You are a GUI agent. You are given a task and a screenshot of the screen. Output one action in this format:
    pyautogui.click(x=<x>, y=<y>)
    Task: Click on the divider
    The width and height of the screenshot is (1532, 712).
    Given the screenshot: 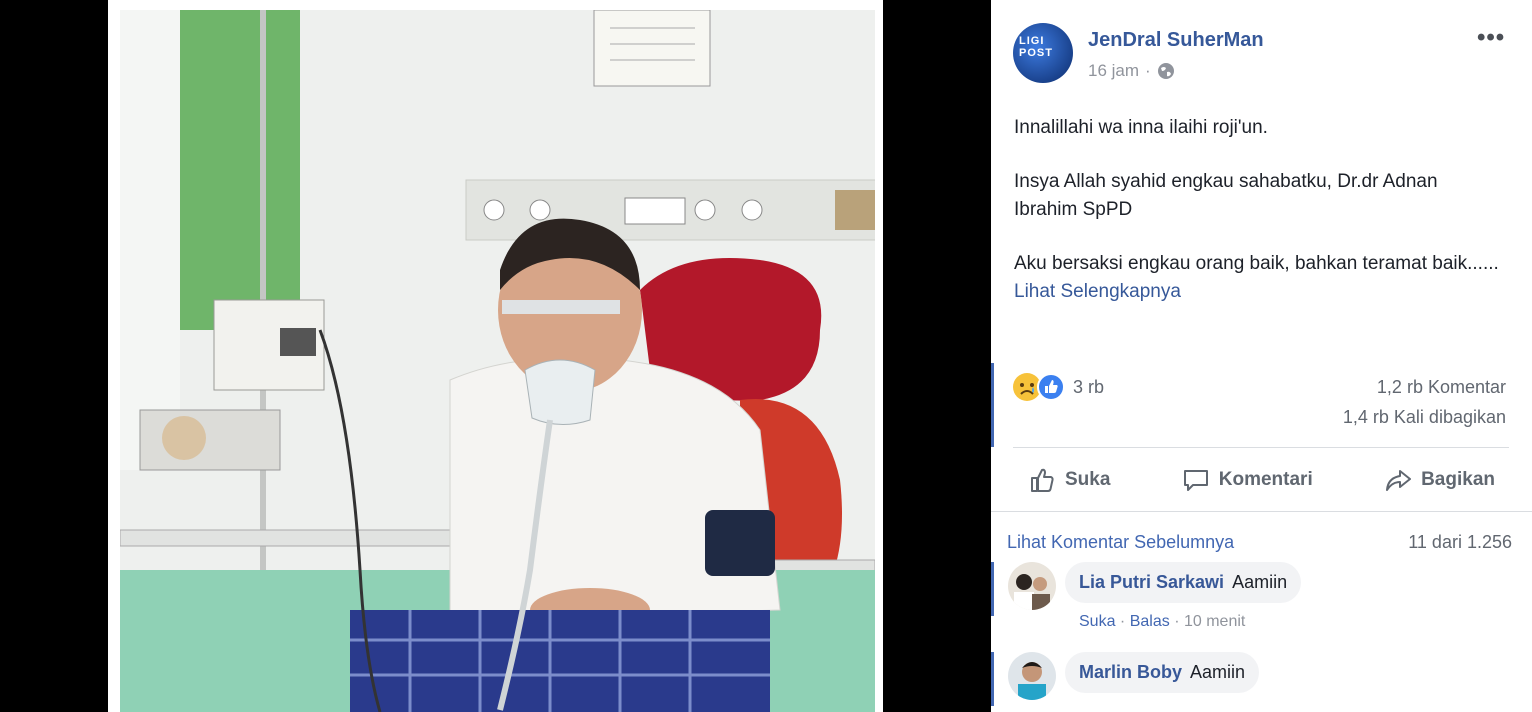 What is the action you would take?
    pyautogui.click(x=1261, y=447)
    